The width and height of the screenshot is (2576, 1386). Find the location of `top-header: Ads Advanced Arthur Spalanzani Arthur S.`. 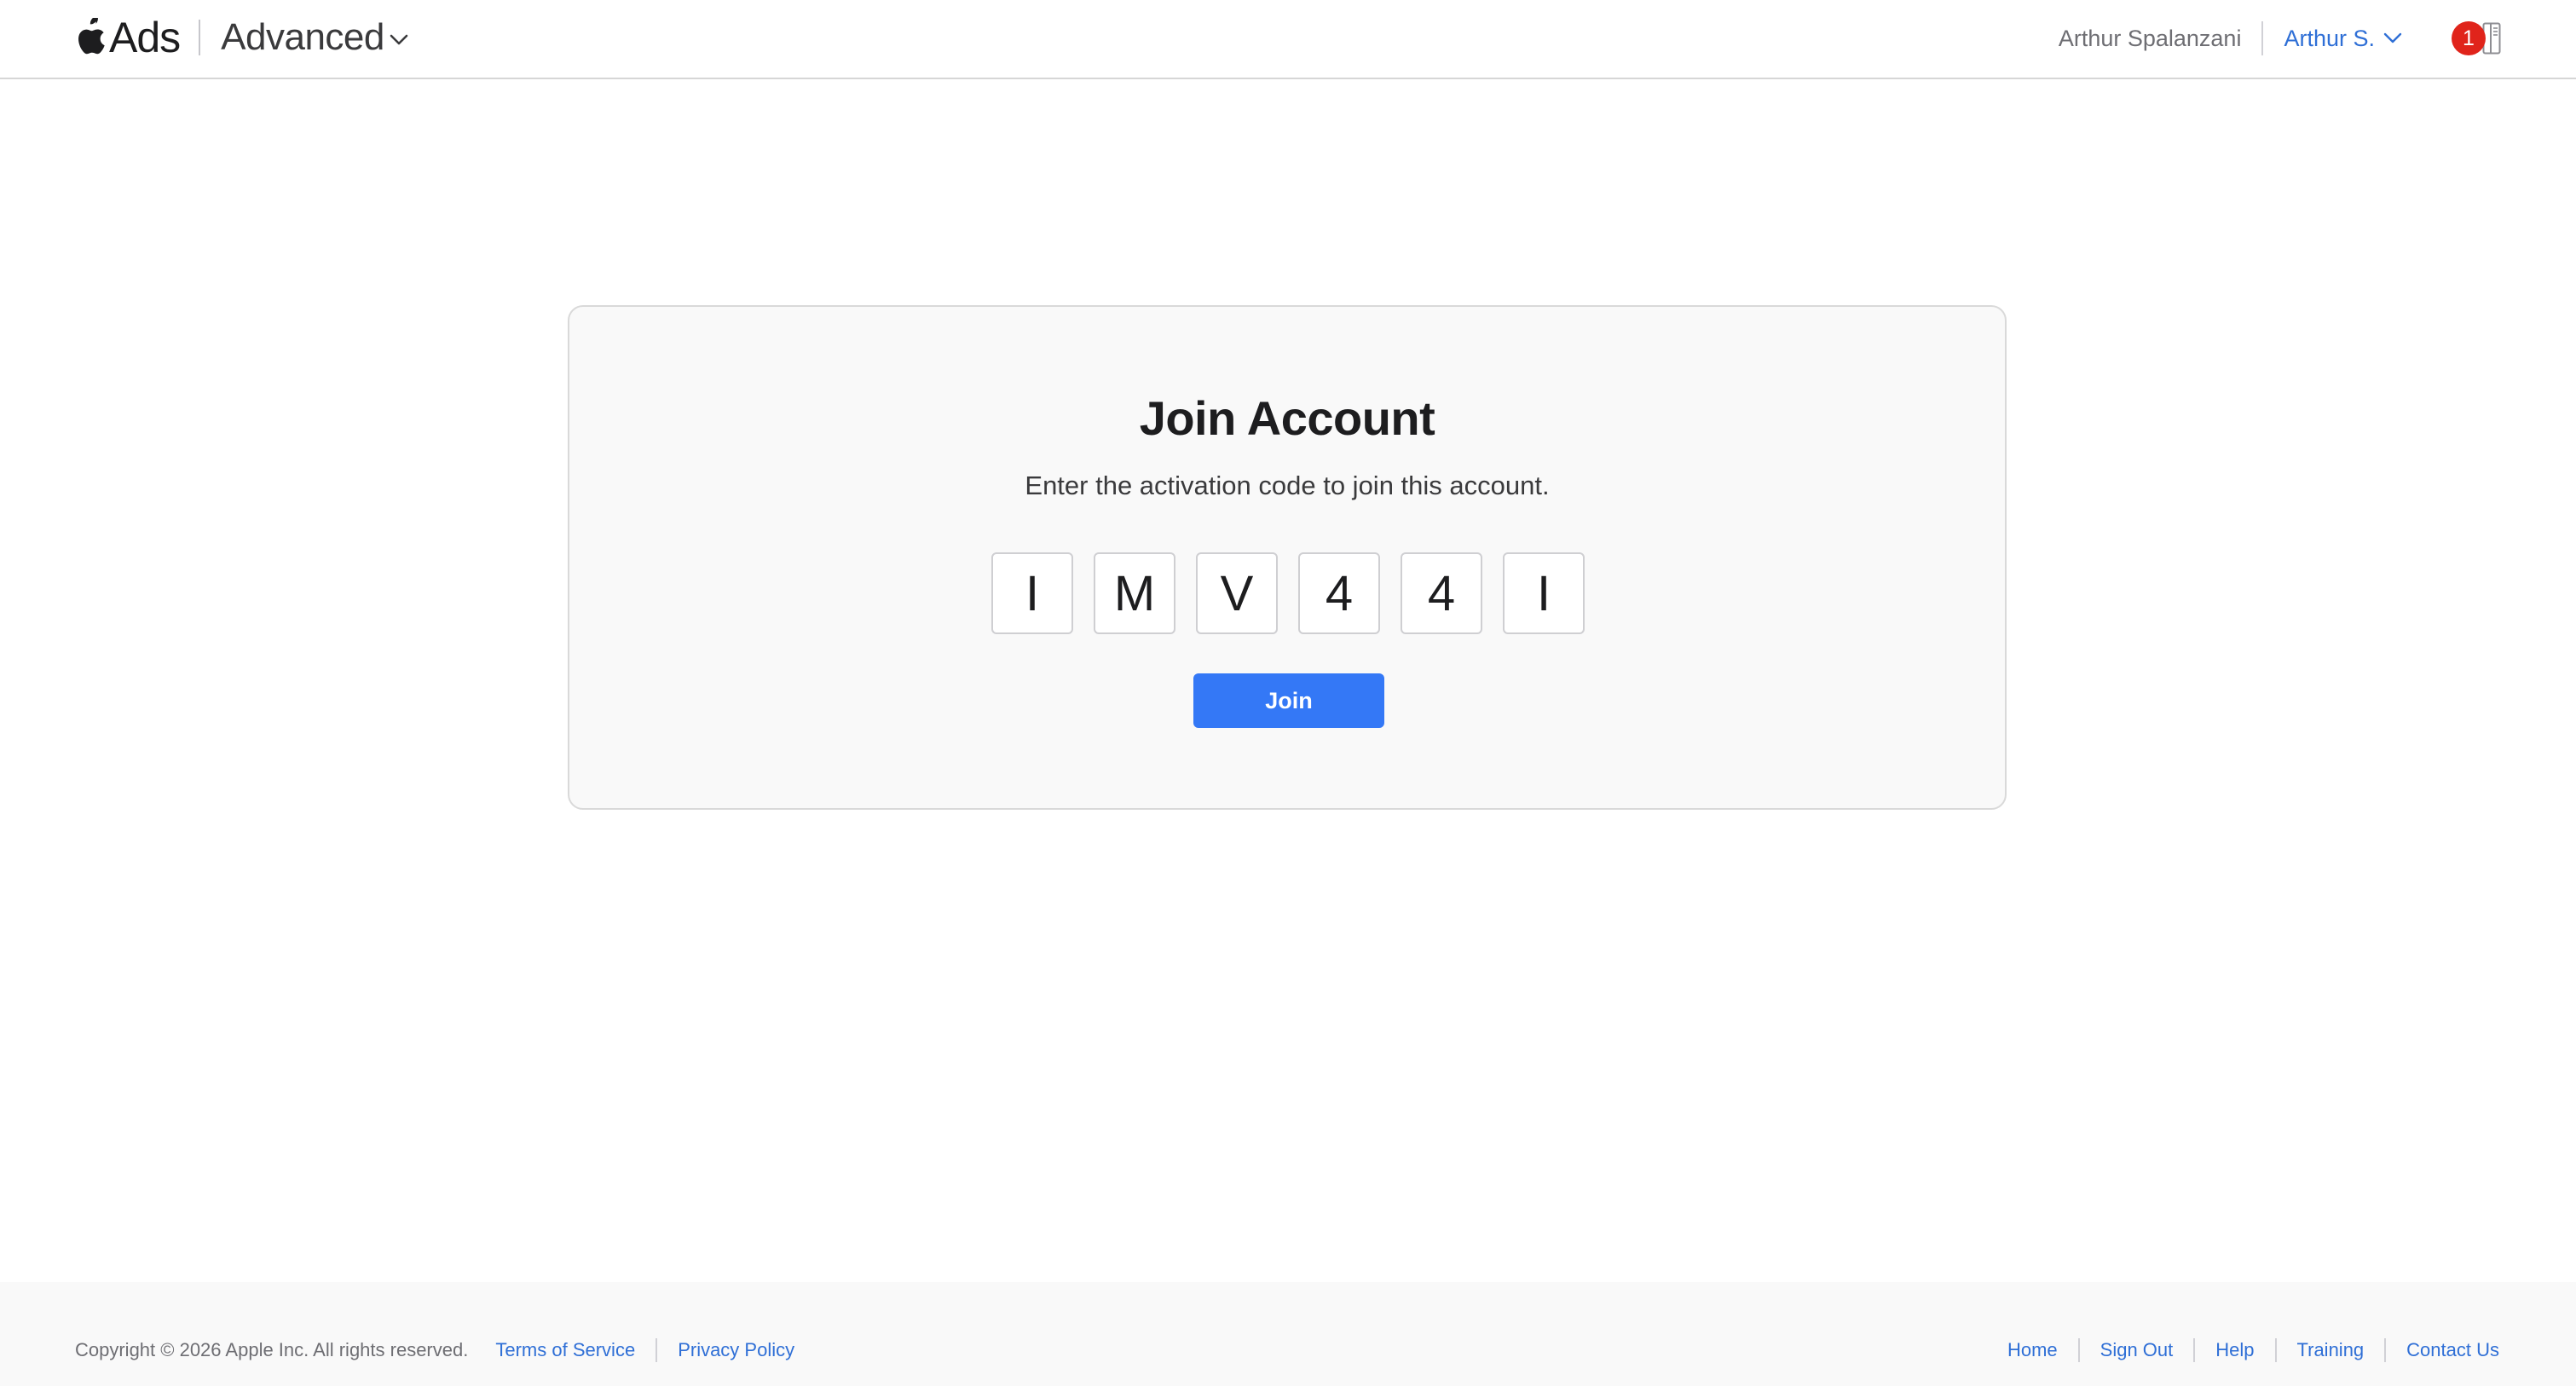

top-header: Ads Advanced Arthur Spalanzani Arthur S. is located at coordinates (1288, 39).